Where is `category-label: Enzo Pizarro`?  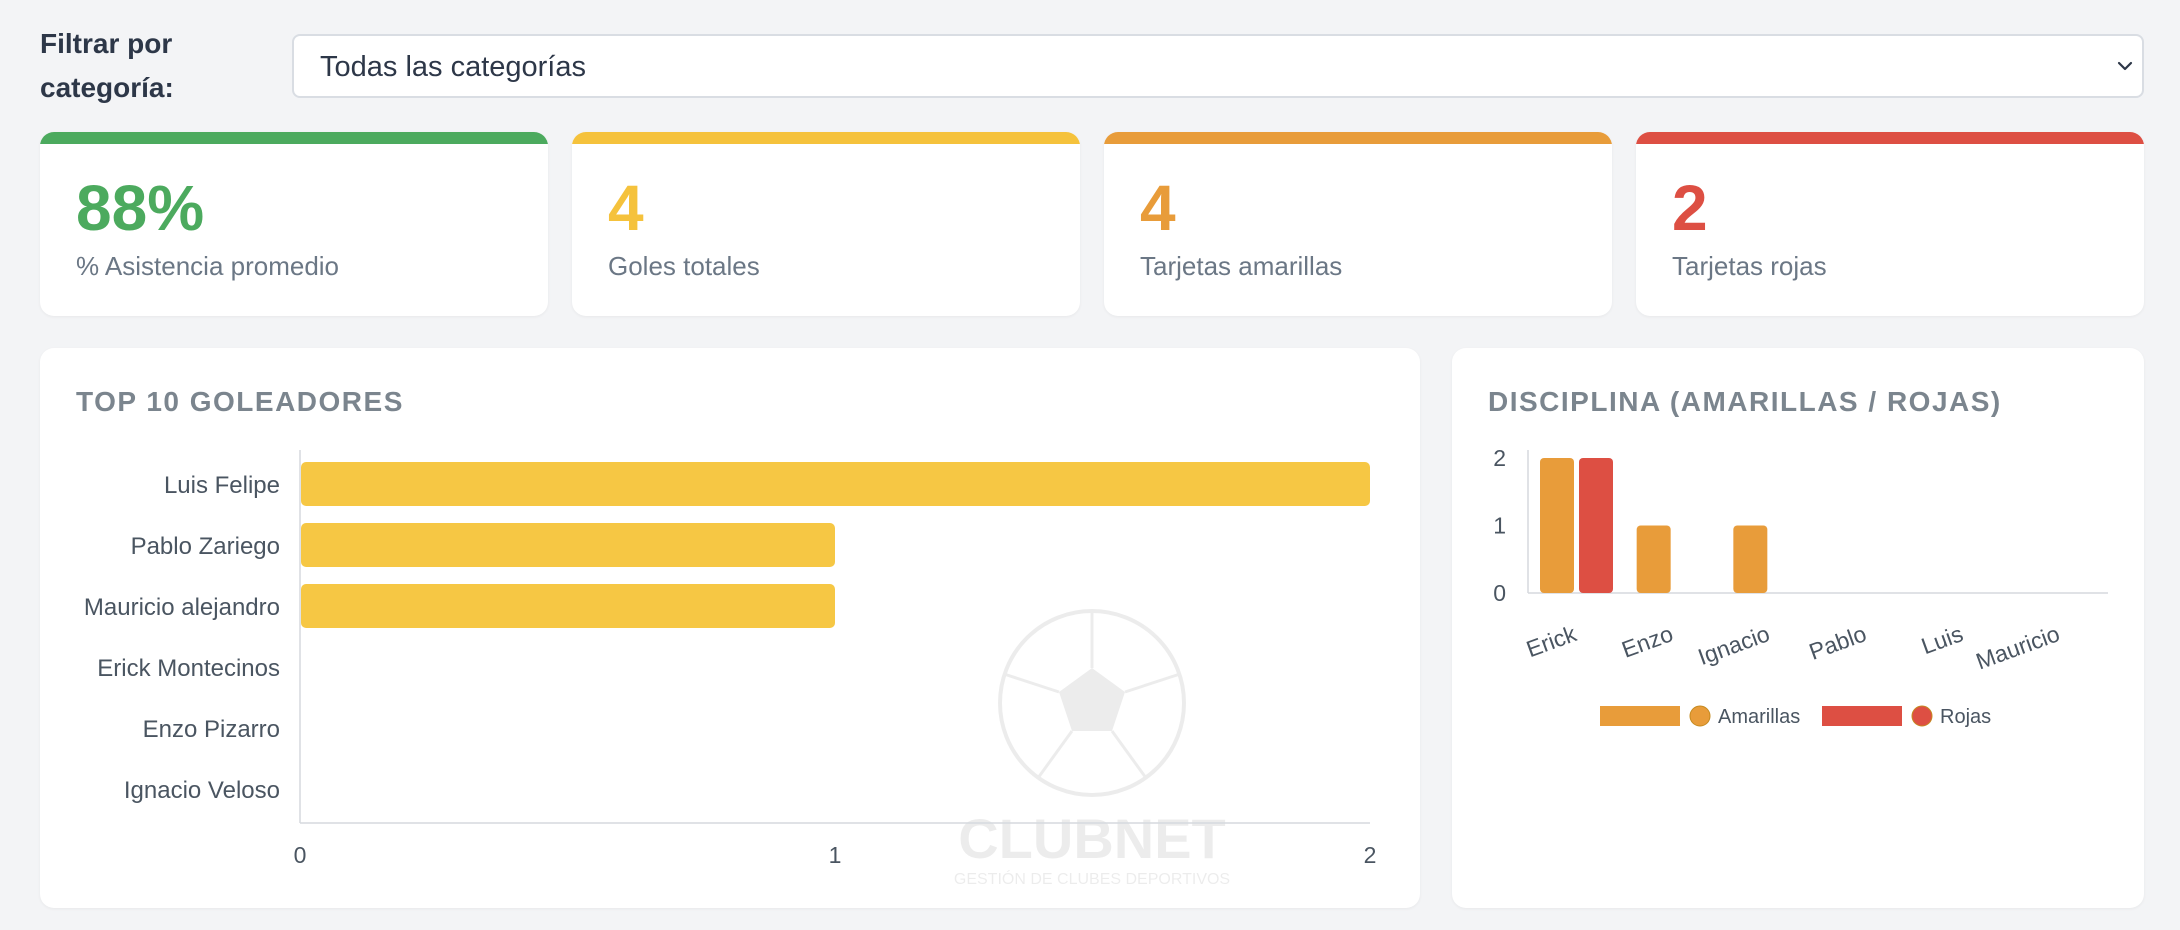 category-label: Enzo Pizarro is located at coordinates (211, 729).